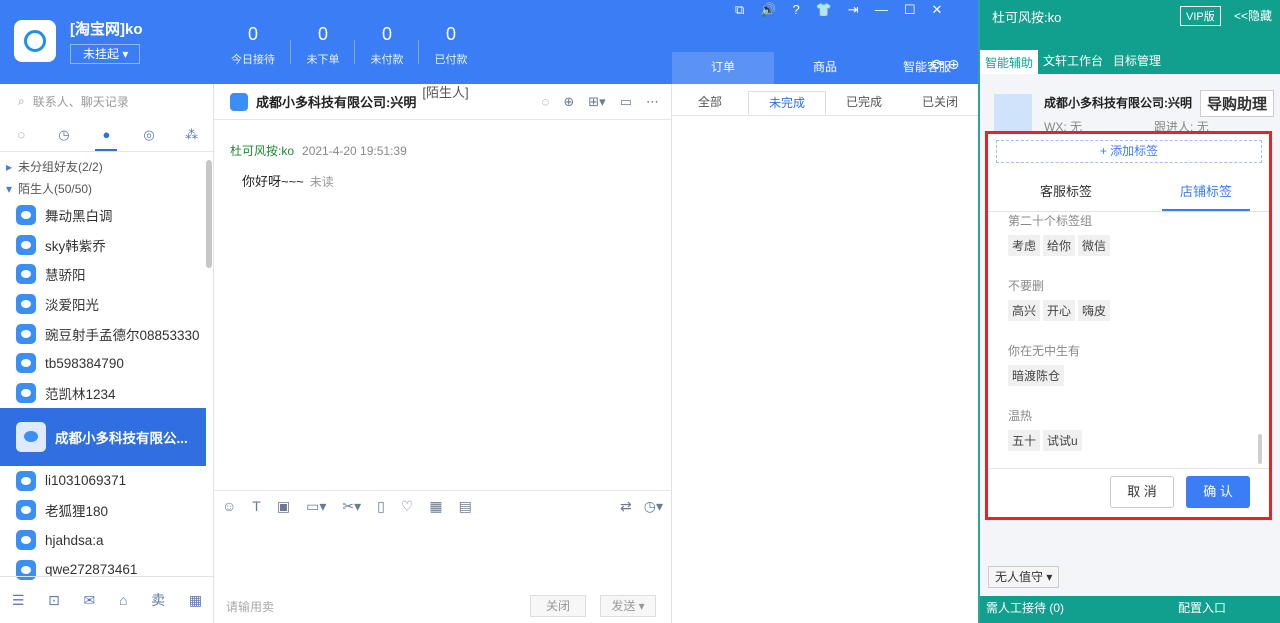 This screenshot has height=623, width=1280. What do you see at coordinates (1206, 195) in the screenshot?
I see `tab-shop-tags: 店铺标签` at bounding box center [1206, 195].